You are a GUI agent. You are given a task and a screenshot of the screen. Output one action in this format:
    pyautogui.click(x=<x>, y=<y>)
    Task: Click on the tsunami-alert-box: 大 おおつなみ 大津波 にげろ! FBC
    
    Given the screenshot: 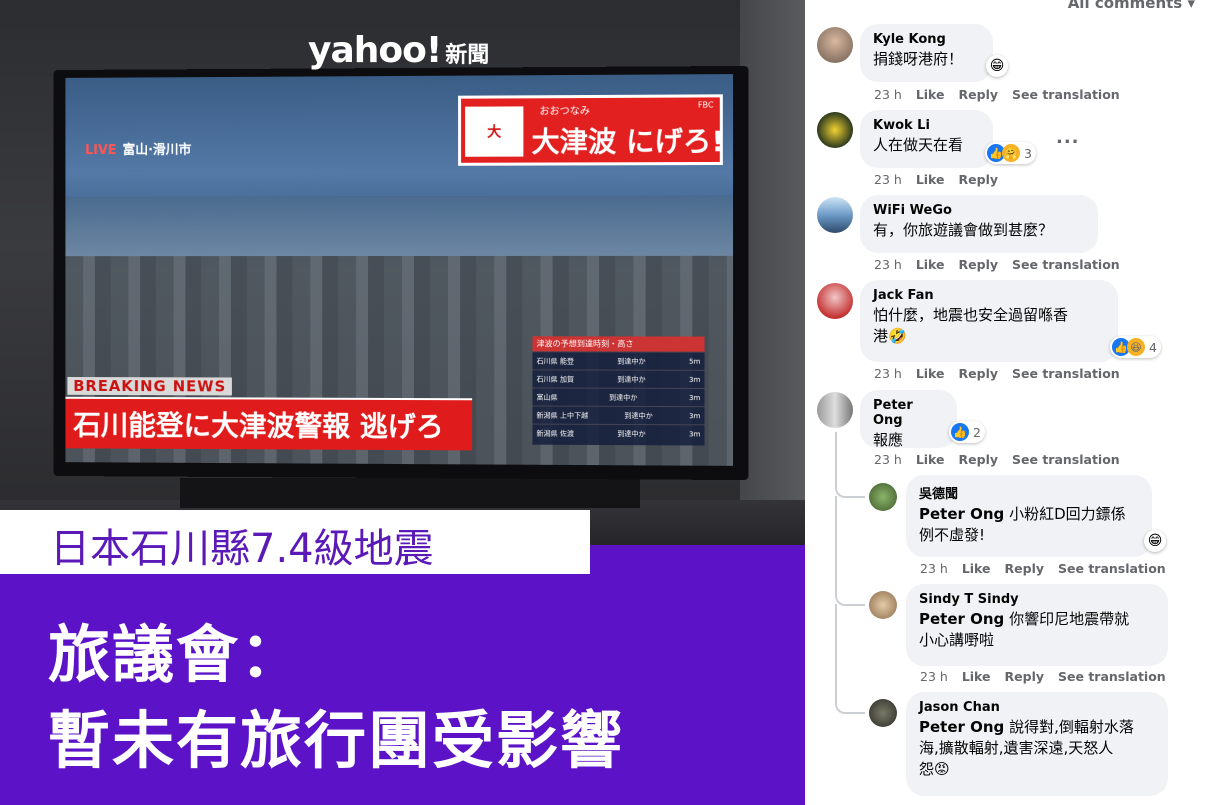 What is the action you would take?
    pyautogui.click(x=591, y=130)
    